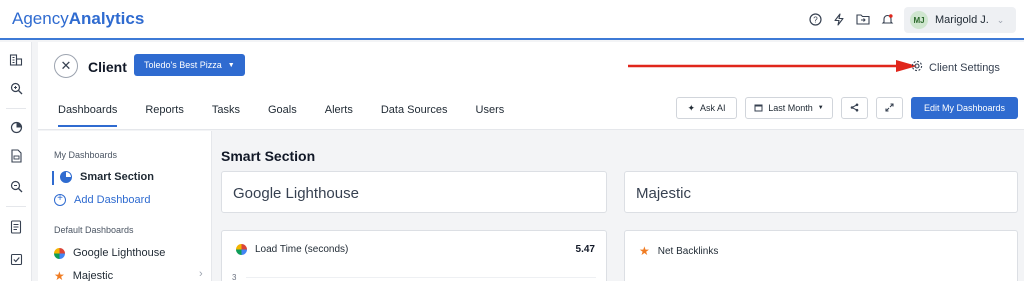  Describe the element at coordinates (964, 108) in the screenshot. I see `edit-dashboards-button: Edit My Dashboards` at that location.